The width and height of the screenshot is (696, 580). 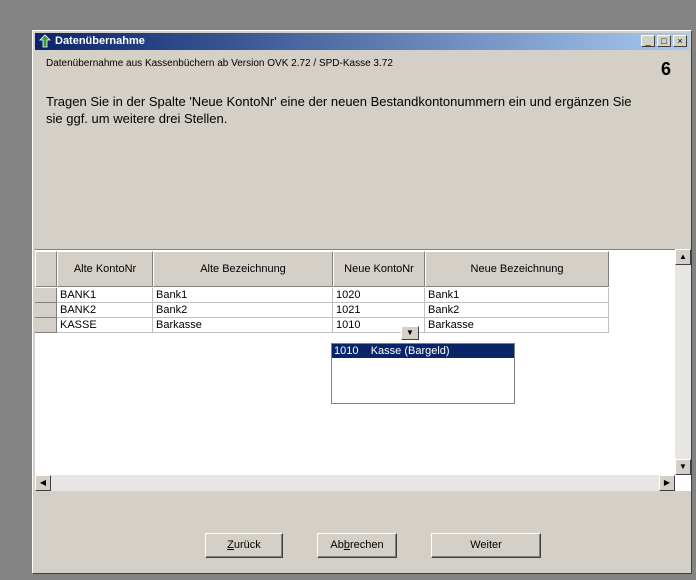 What do you see at coordinates (423, 373) in the screenshot?
I see `dropdown-list: 1010 Kasse (Bargeld)` at bounding box center [423, 373].